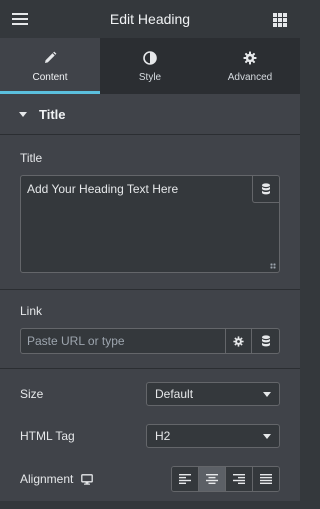 The image size is (320, 509). Describe the element at coordinates (174, 394) in the screenshot. I see `size-select-value: Default` at that location.